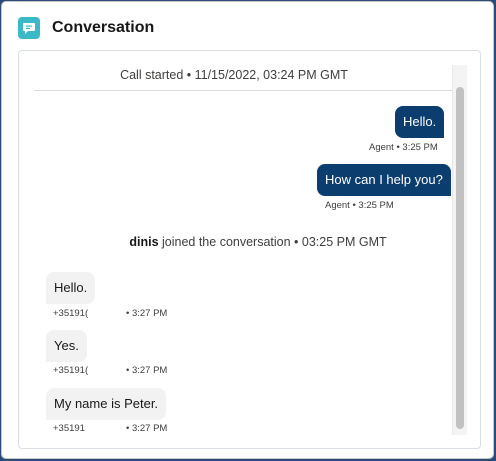  I want to click on divider, so click(243, 90).